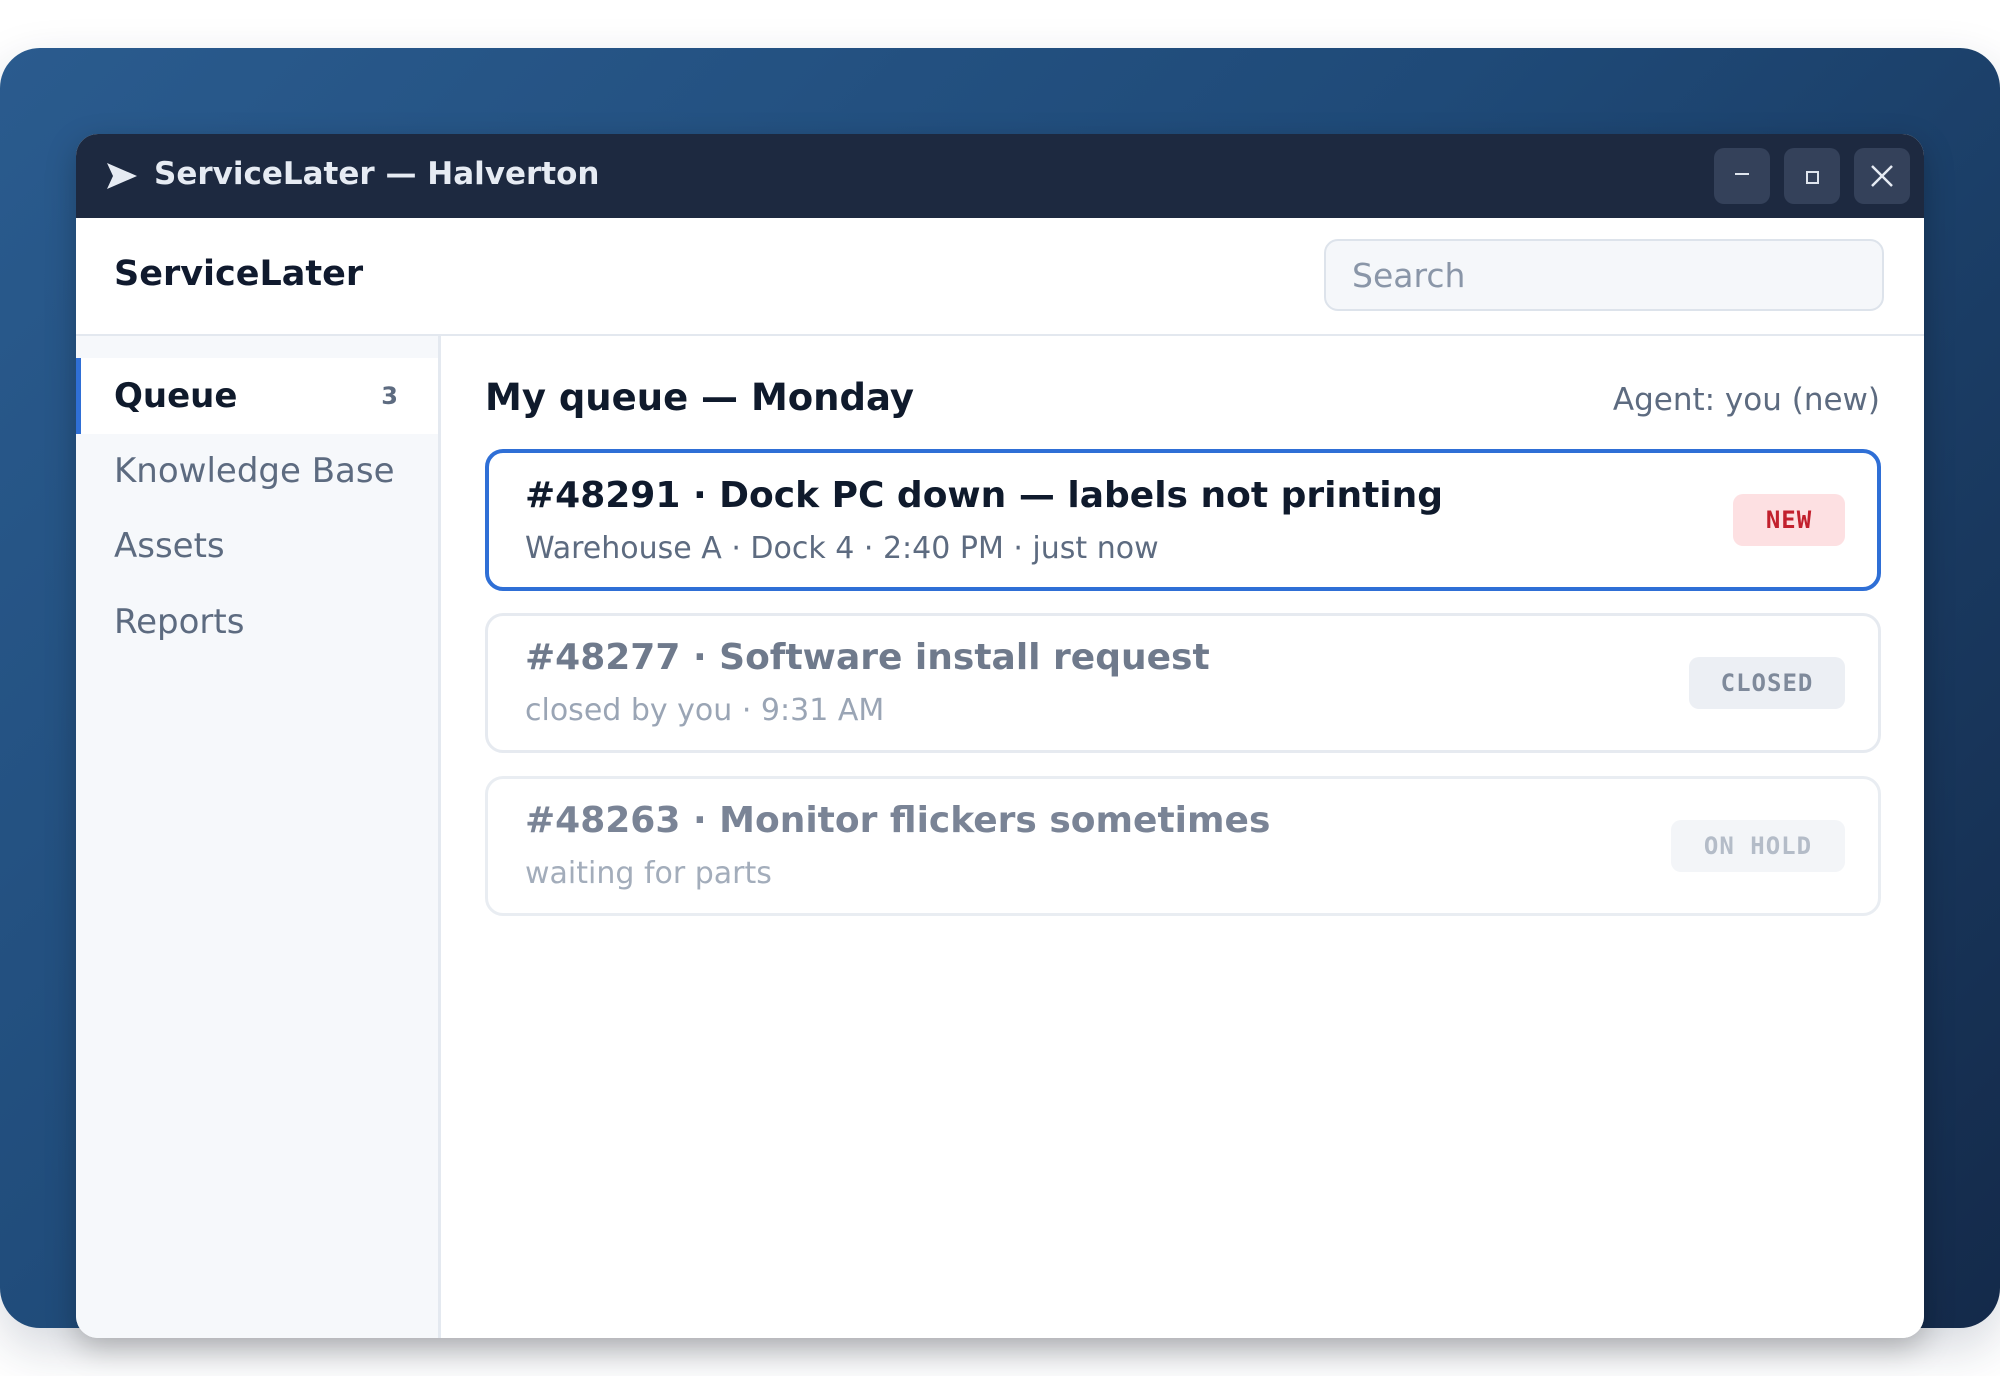 The width and height of the screenshot is (2000, 1376). I want to click on brand-name: ServiceLater, so click(239, 274).